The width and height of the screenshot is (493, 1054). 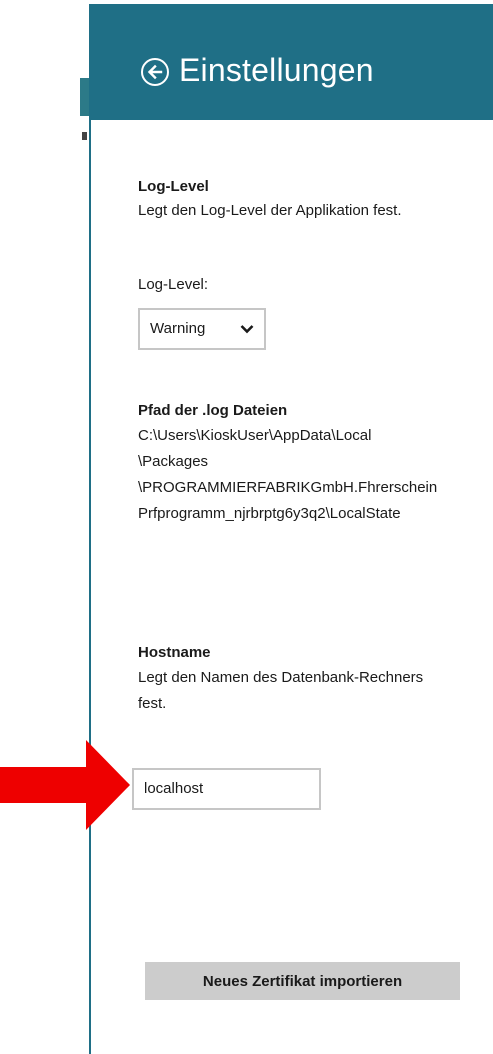 I want to click on back-button, so click(x=155, y=72).